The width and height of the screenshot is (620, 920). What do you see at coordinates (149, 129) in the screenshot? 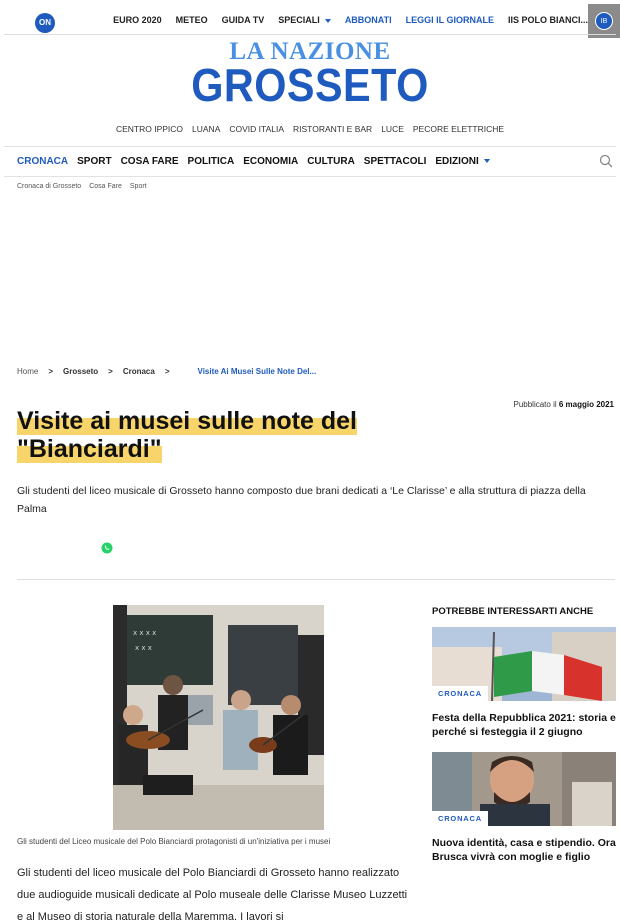
I see `tag-link: CENTRO IPPICO` at bounding box center [149, 129].